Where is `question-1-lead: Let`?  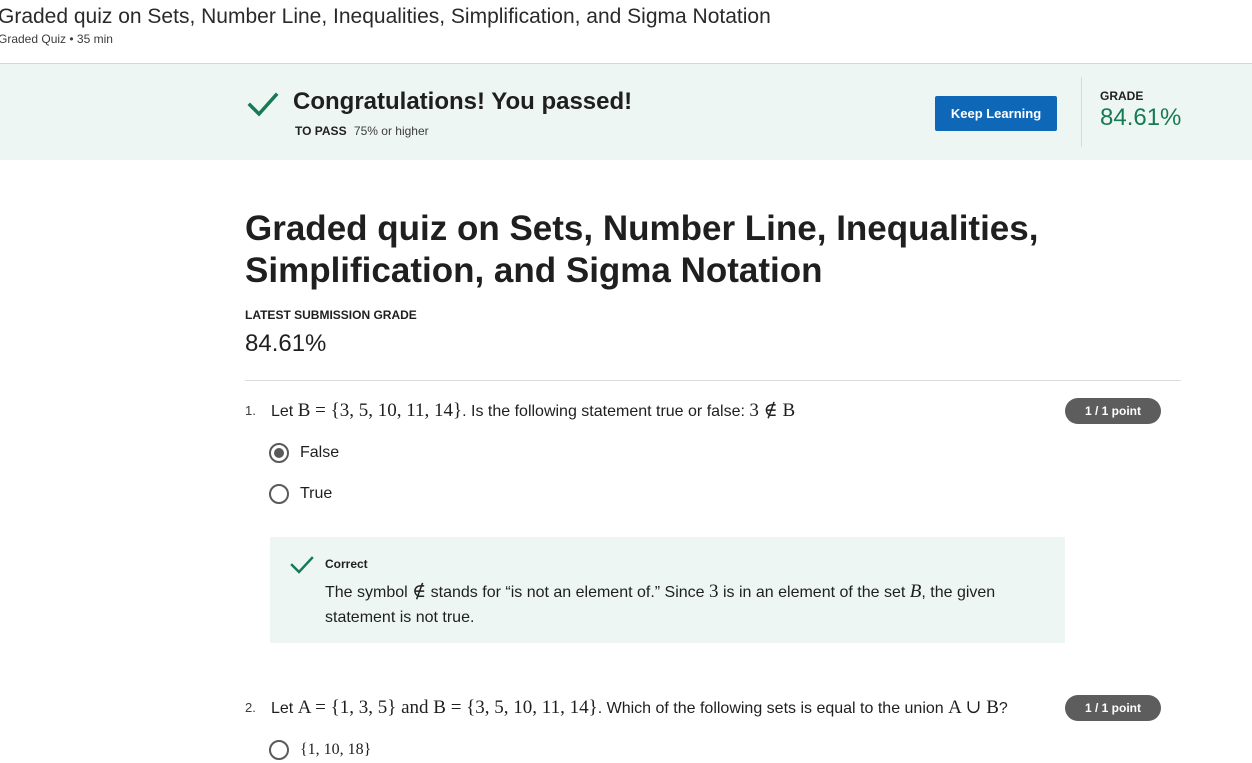
question-1-lead: Let is located at coordinates (284, 411).